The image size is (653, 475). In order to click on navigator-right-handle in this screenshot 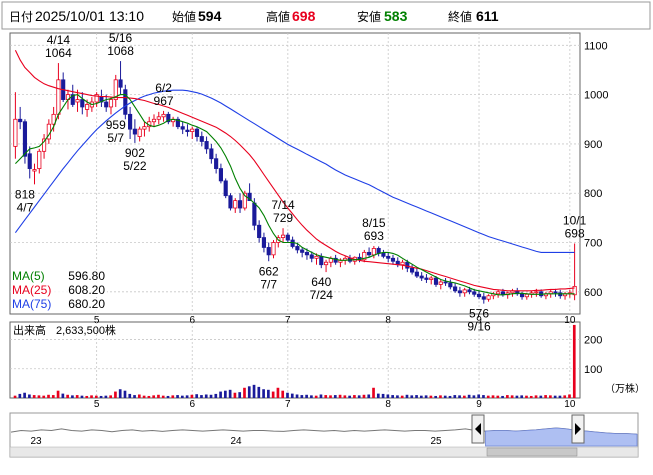, I will do `click(578, 429)`.